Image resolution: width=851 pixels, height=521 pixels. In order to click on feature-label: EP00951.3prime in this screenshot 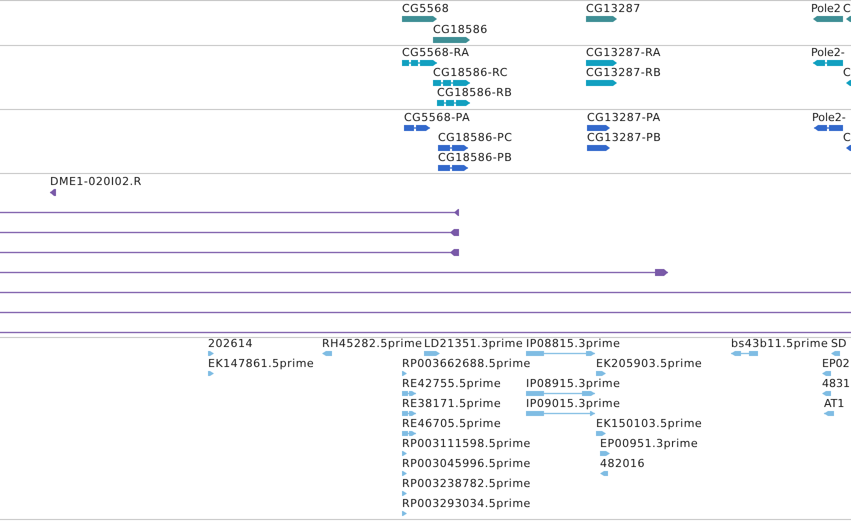, I will do `click(649, 444)`.